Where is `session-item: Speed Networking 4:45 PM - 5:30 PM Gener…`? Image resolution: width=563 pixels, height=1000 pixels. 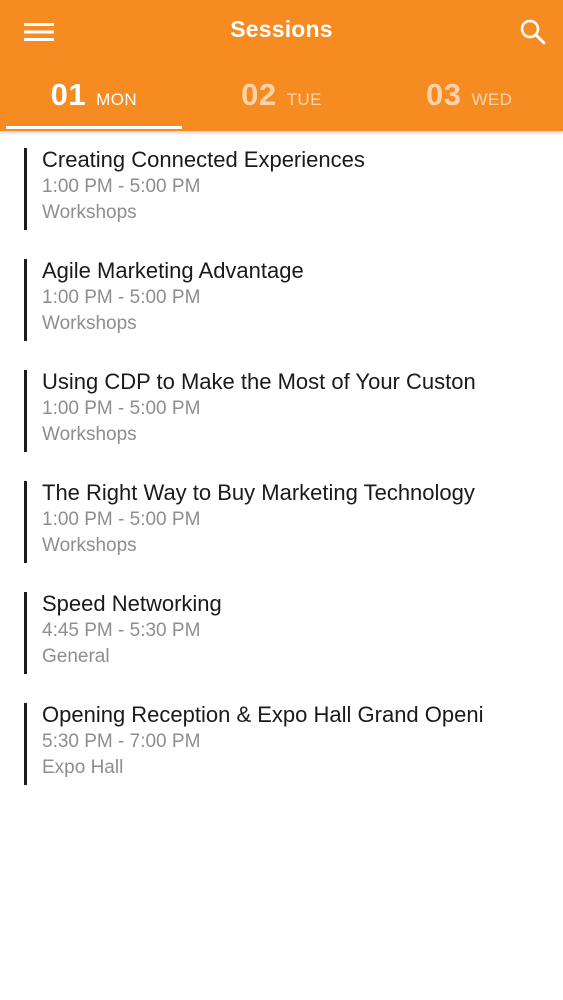
session-item: Speed Networking 4:45 PM - 5:30 PM Gener… is located at coordinates (293, 633).